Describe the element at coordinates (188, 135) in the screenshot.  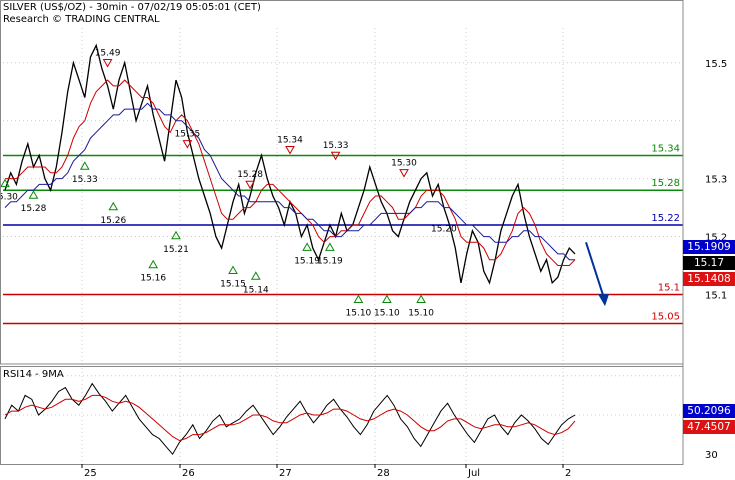
I see `high-marker-label: 15.35` at that location.